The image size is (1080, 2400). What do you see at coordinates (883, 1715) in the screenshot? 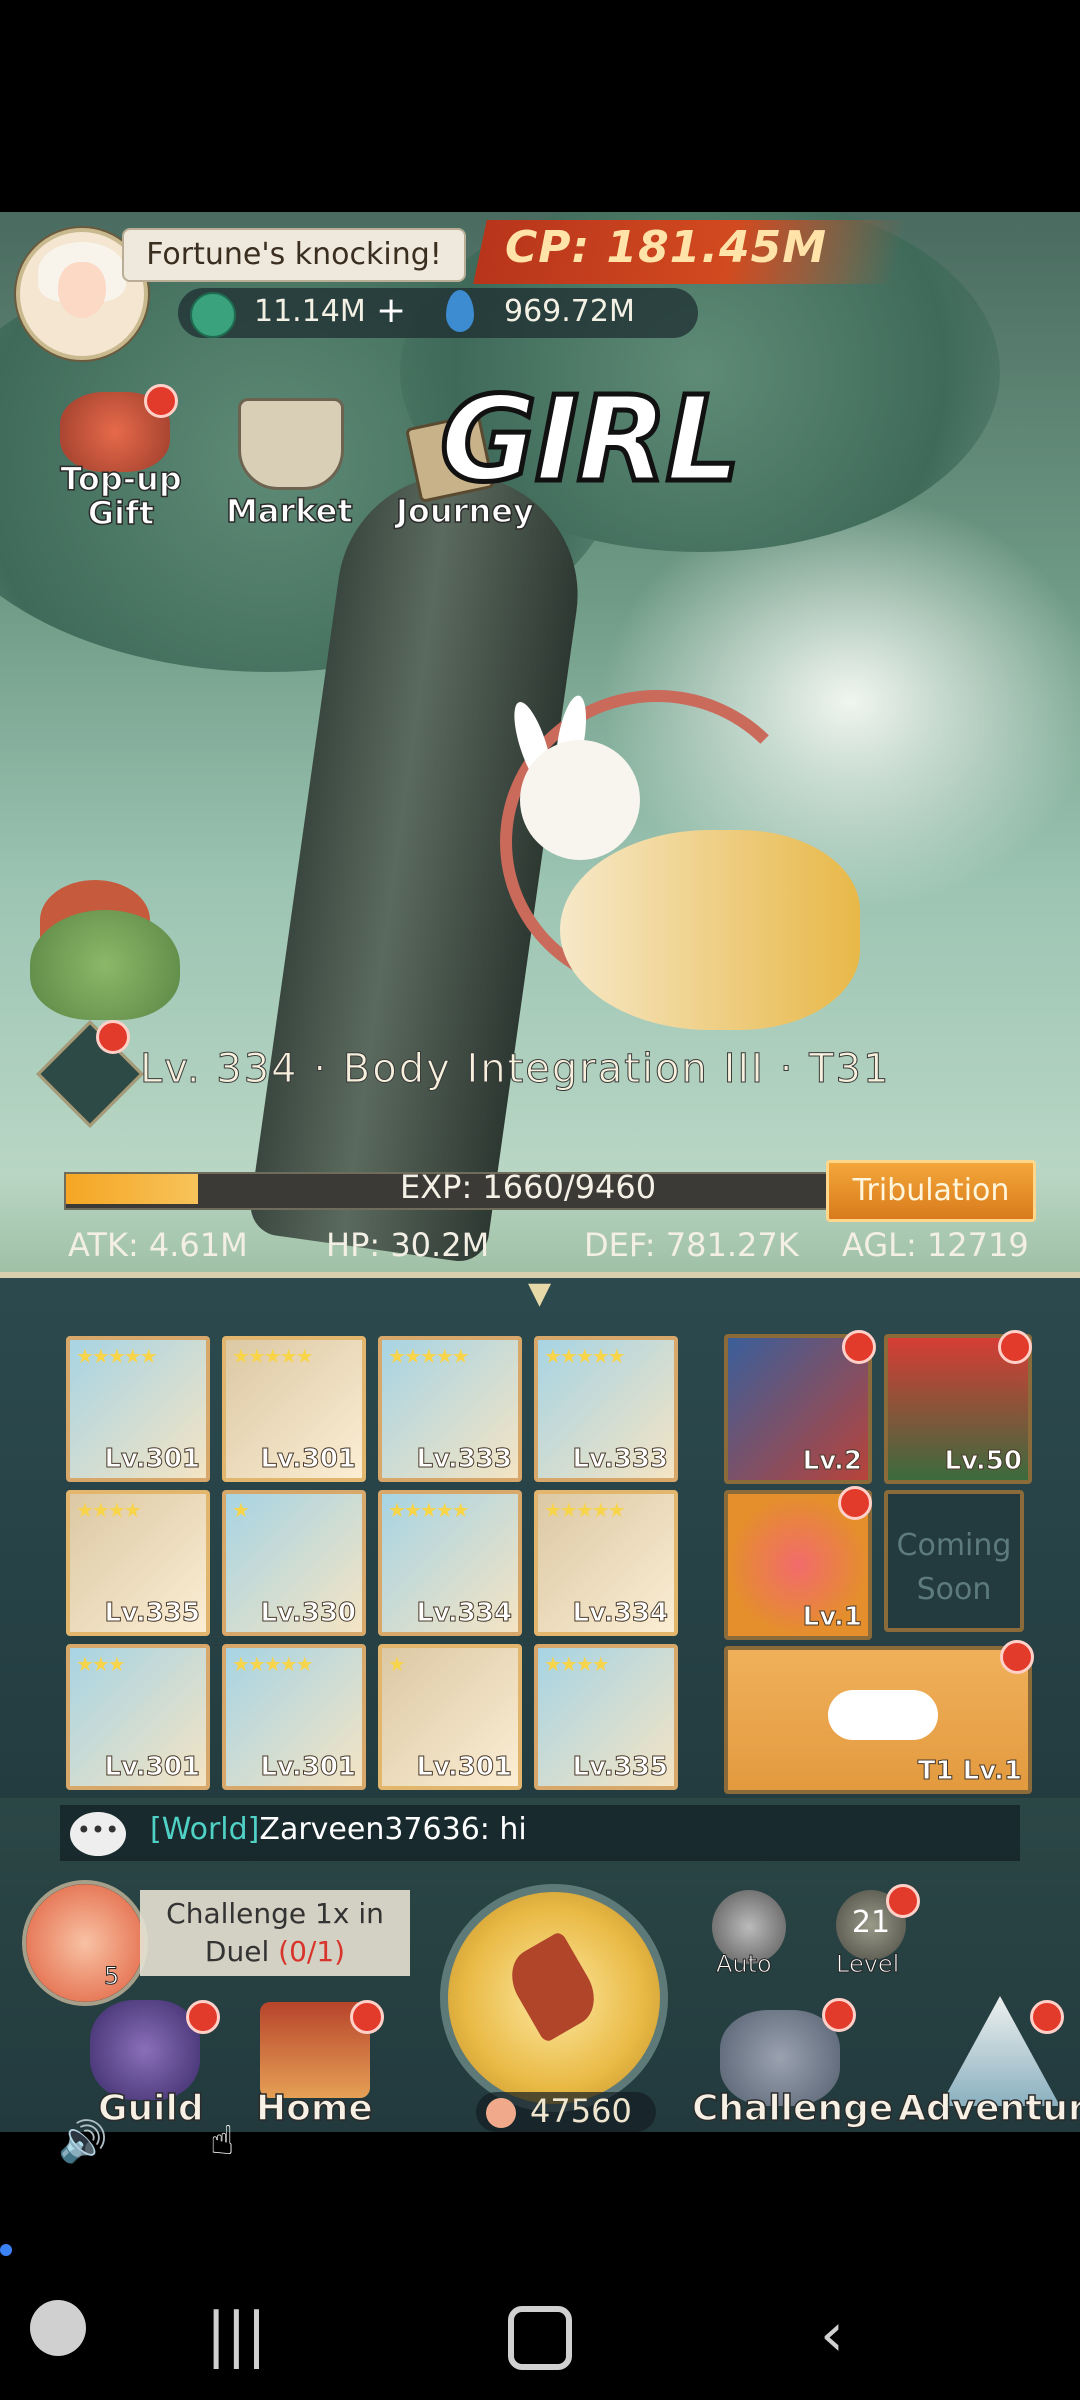
I see `cloud-icon` at bounding box center [883, 1715].